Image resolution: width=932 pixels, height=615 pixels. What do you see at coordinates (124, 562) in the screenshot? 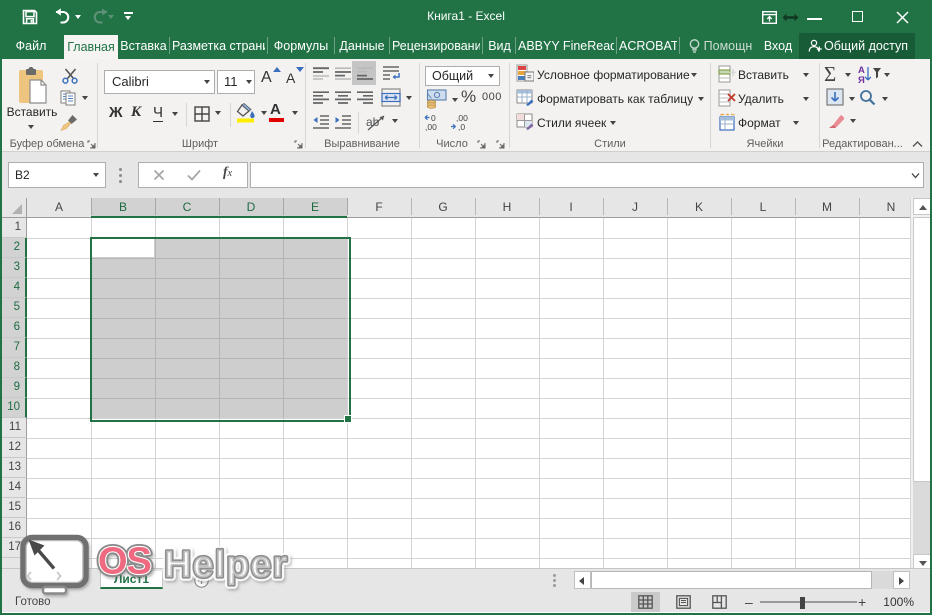
I see `svg-text: OS` at bounding box center [124, 562].